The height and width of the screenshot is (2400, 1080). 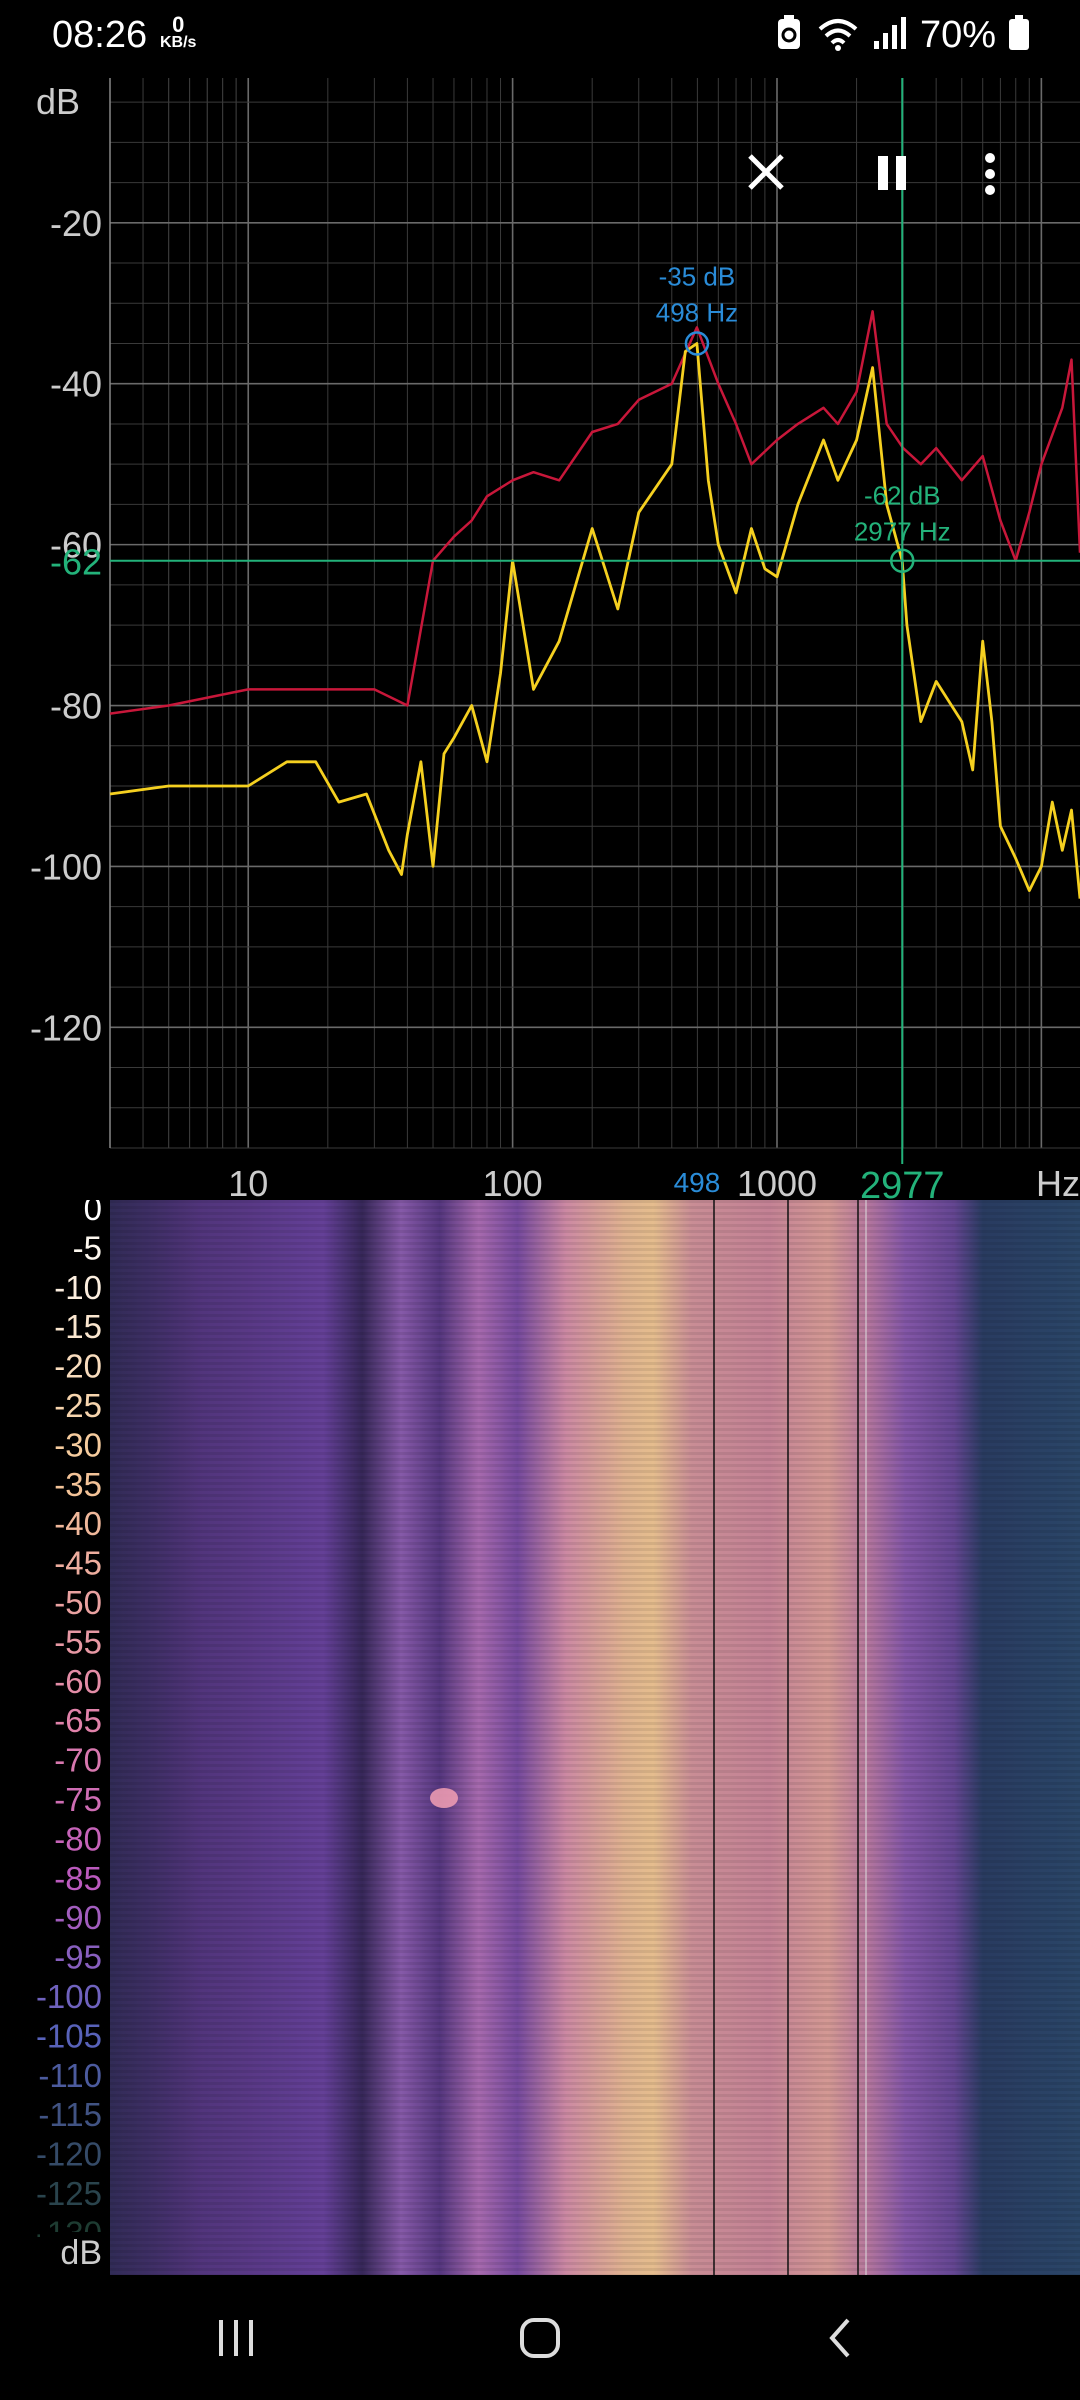 What do you see at coordinates (76, 706) in the screenshot?
I see `y-tick-label: -80` at bounding box center [76, 706].